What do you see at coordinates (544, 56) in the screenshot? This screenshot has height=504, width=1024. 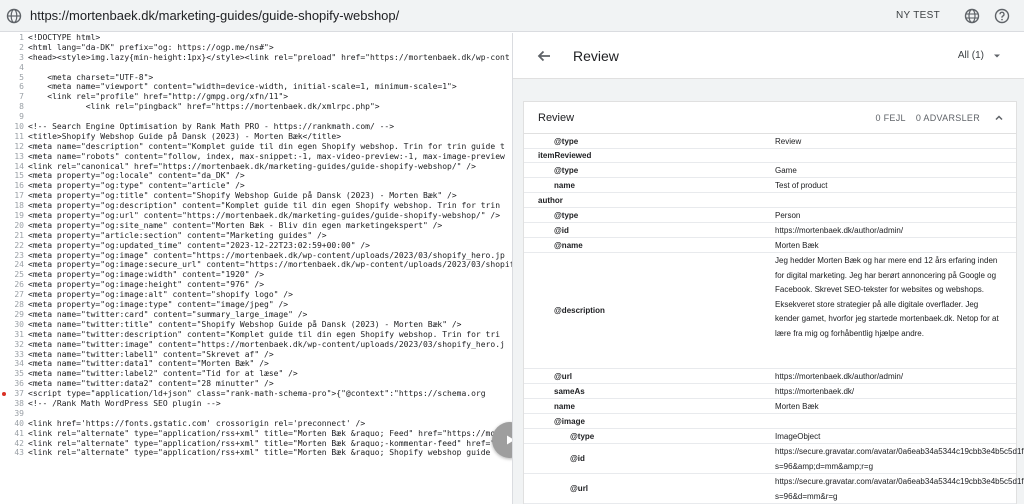 I see `back-arrow-icon` at bounding box center [544, 56].